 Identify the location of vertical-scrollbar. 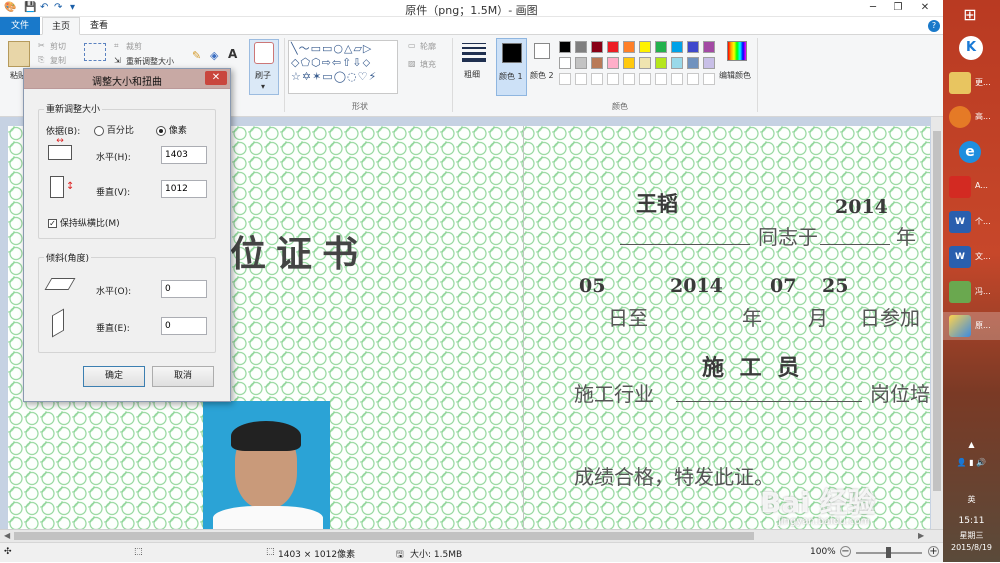
(937, 323).